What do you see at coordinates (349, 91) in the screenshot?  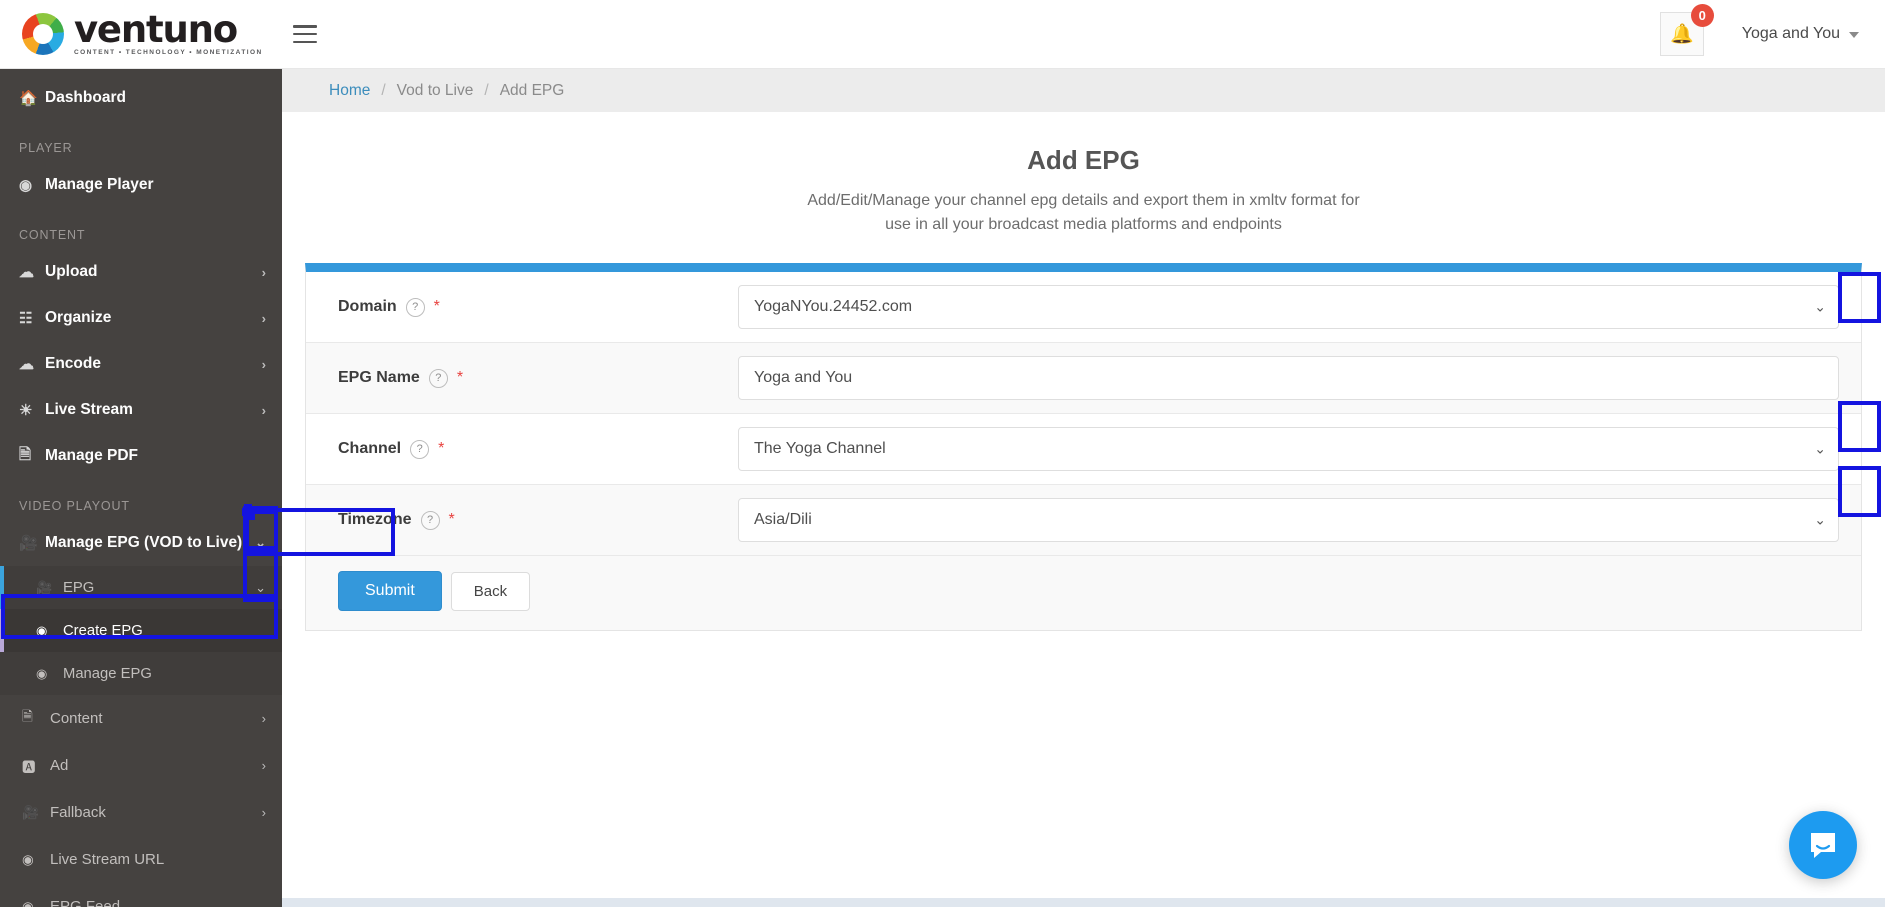 I see `breadcrumb-home-link: Home` at bounding box center [349, 91].